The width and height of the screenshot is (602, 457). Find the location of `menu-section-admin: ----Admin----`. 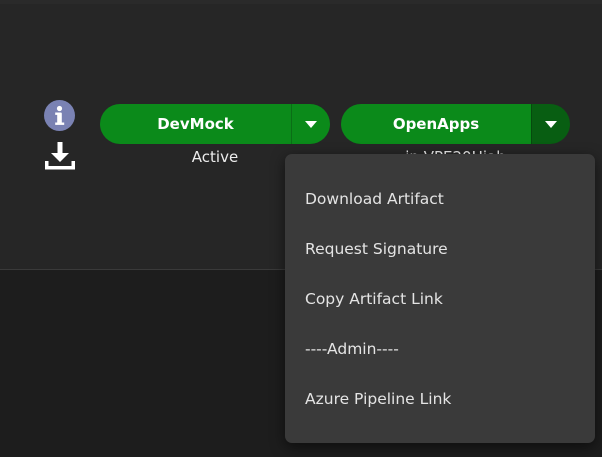

menu-section-admin: ----Admin---- is located at coordinates (352, 349).